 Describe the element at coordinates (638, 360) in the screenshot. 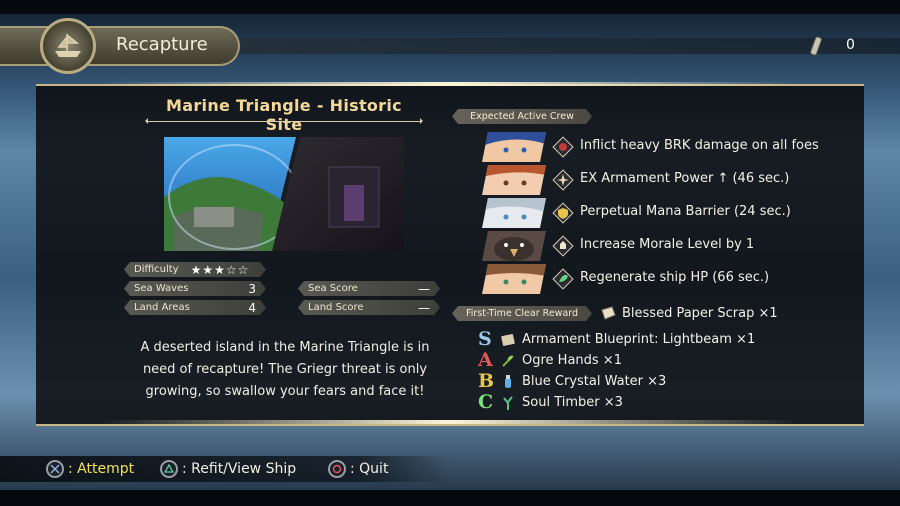

I see `reward-row-a: A Ogre Hands ×1` at that location.